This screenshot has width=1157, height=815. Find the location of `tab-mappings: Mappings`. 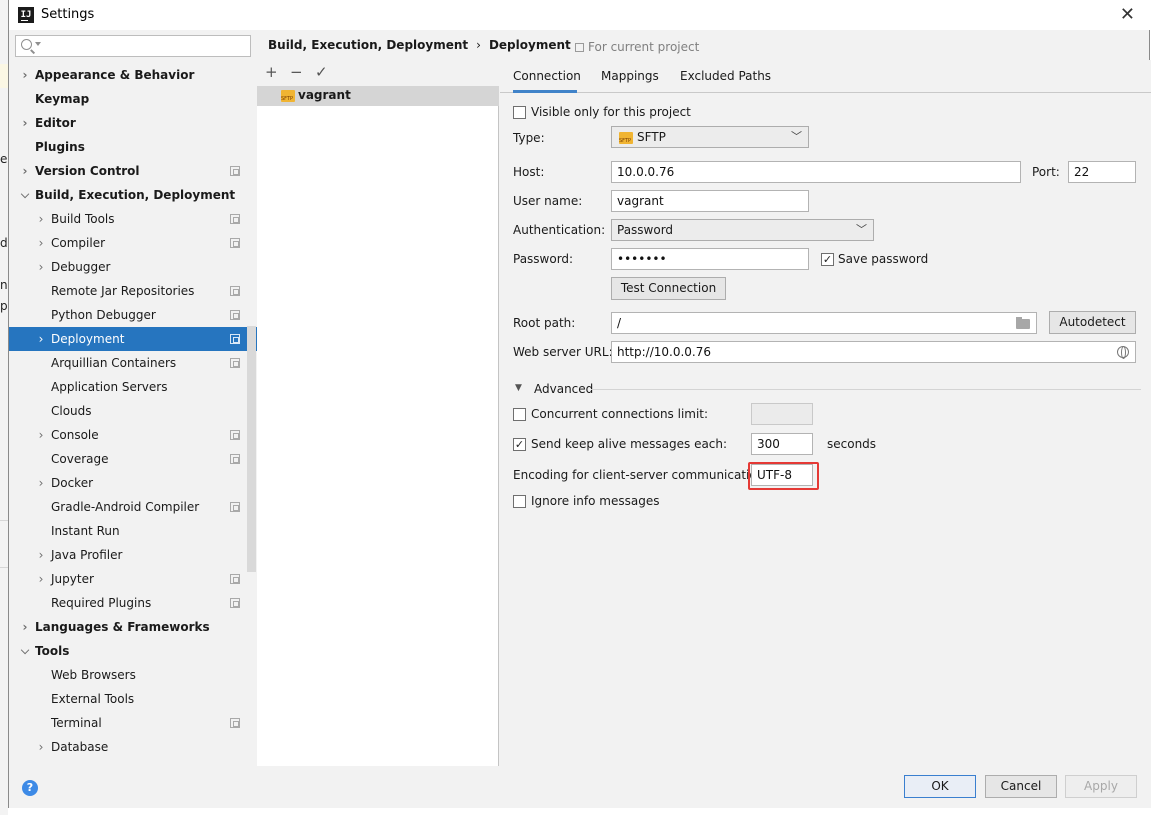

tab-mappings: Mappings is located at coordinates (630, 76).